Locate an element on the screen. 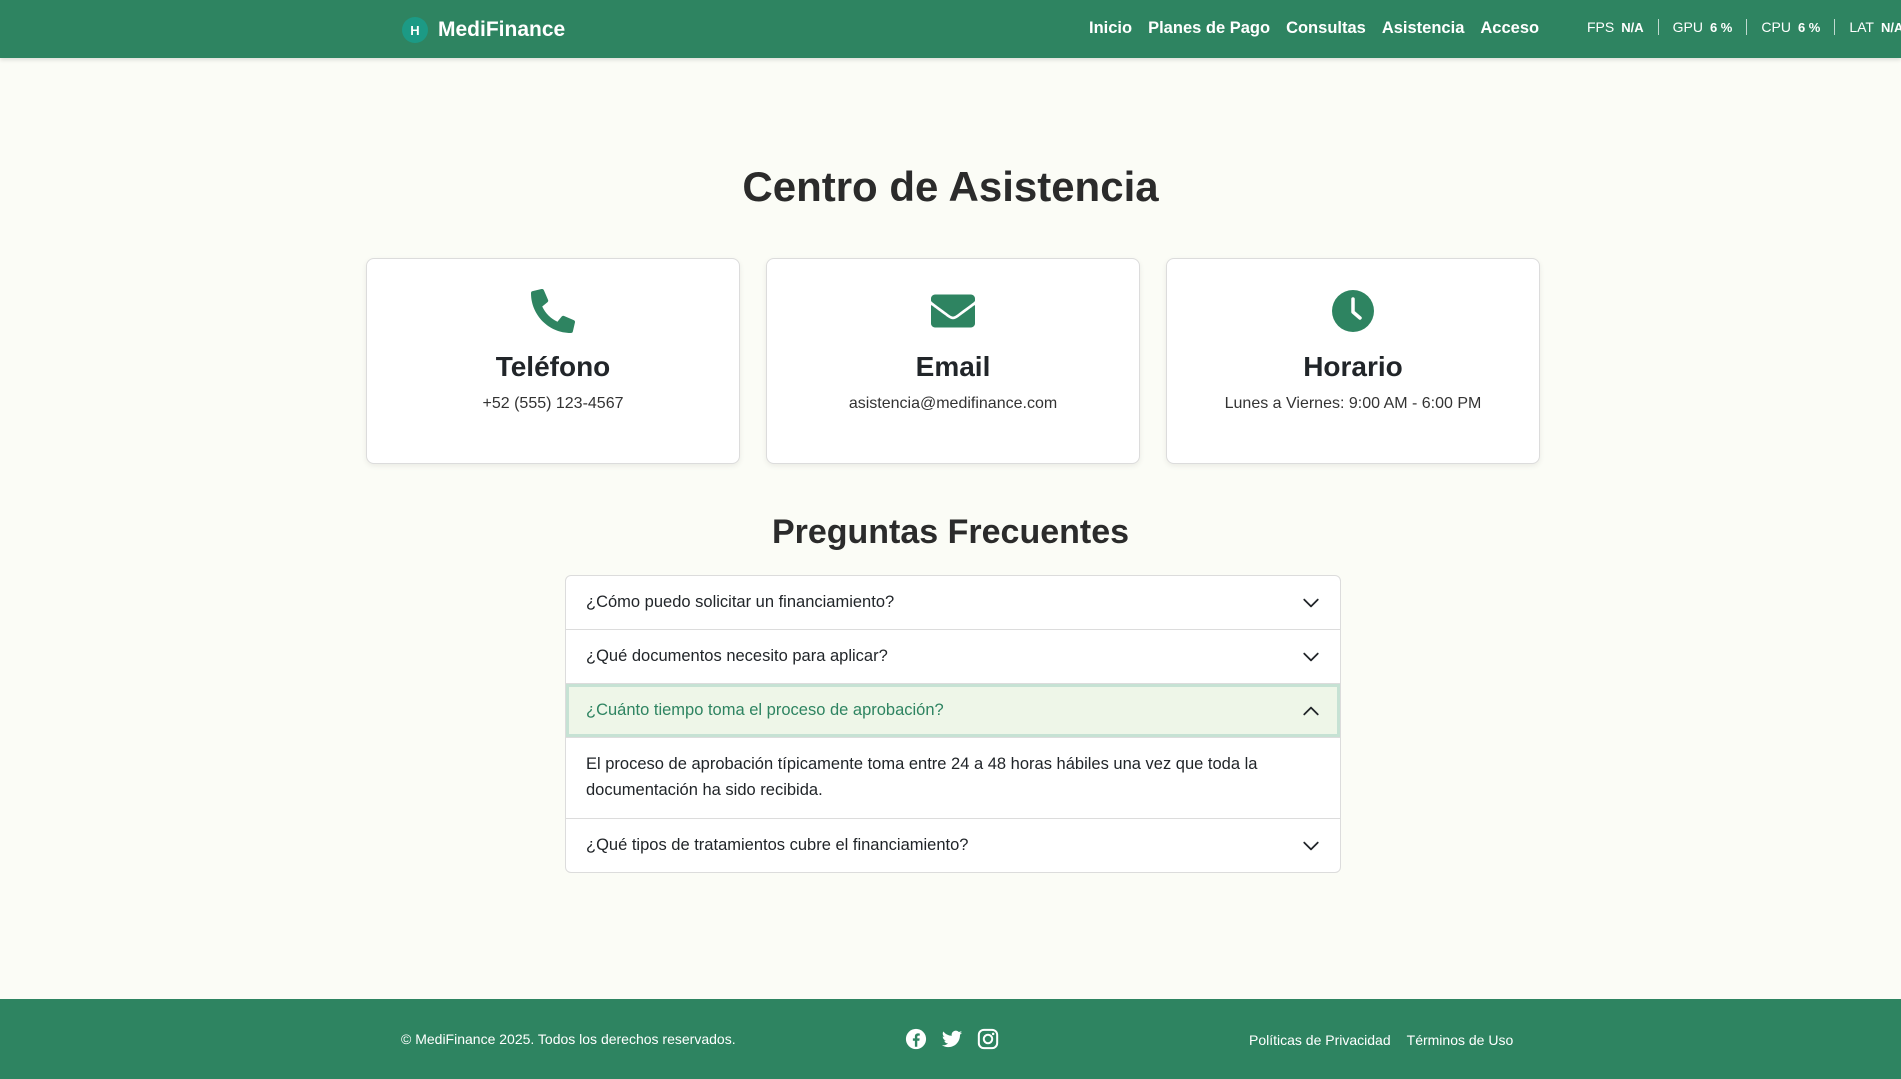 Image resolution: width=1901 pixels, height=1079 pixels. instagram-icon is located at coordinates (988, 1039).